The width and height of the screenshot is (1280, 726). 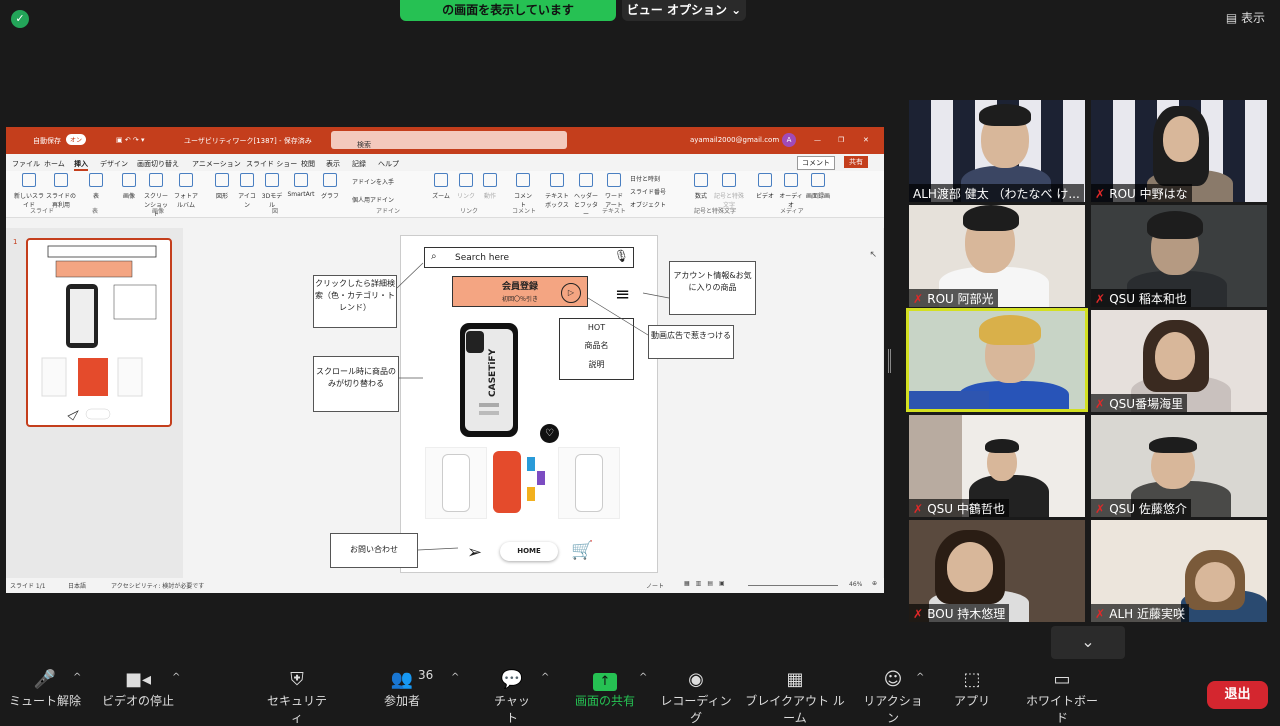 What do you see at coordinates (271, 164) in the screenshot?
I see `tab-slideshow: スライド ショー` at bounding box center [271, 164].